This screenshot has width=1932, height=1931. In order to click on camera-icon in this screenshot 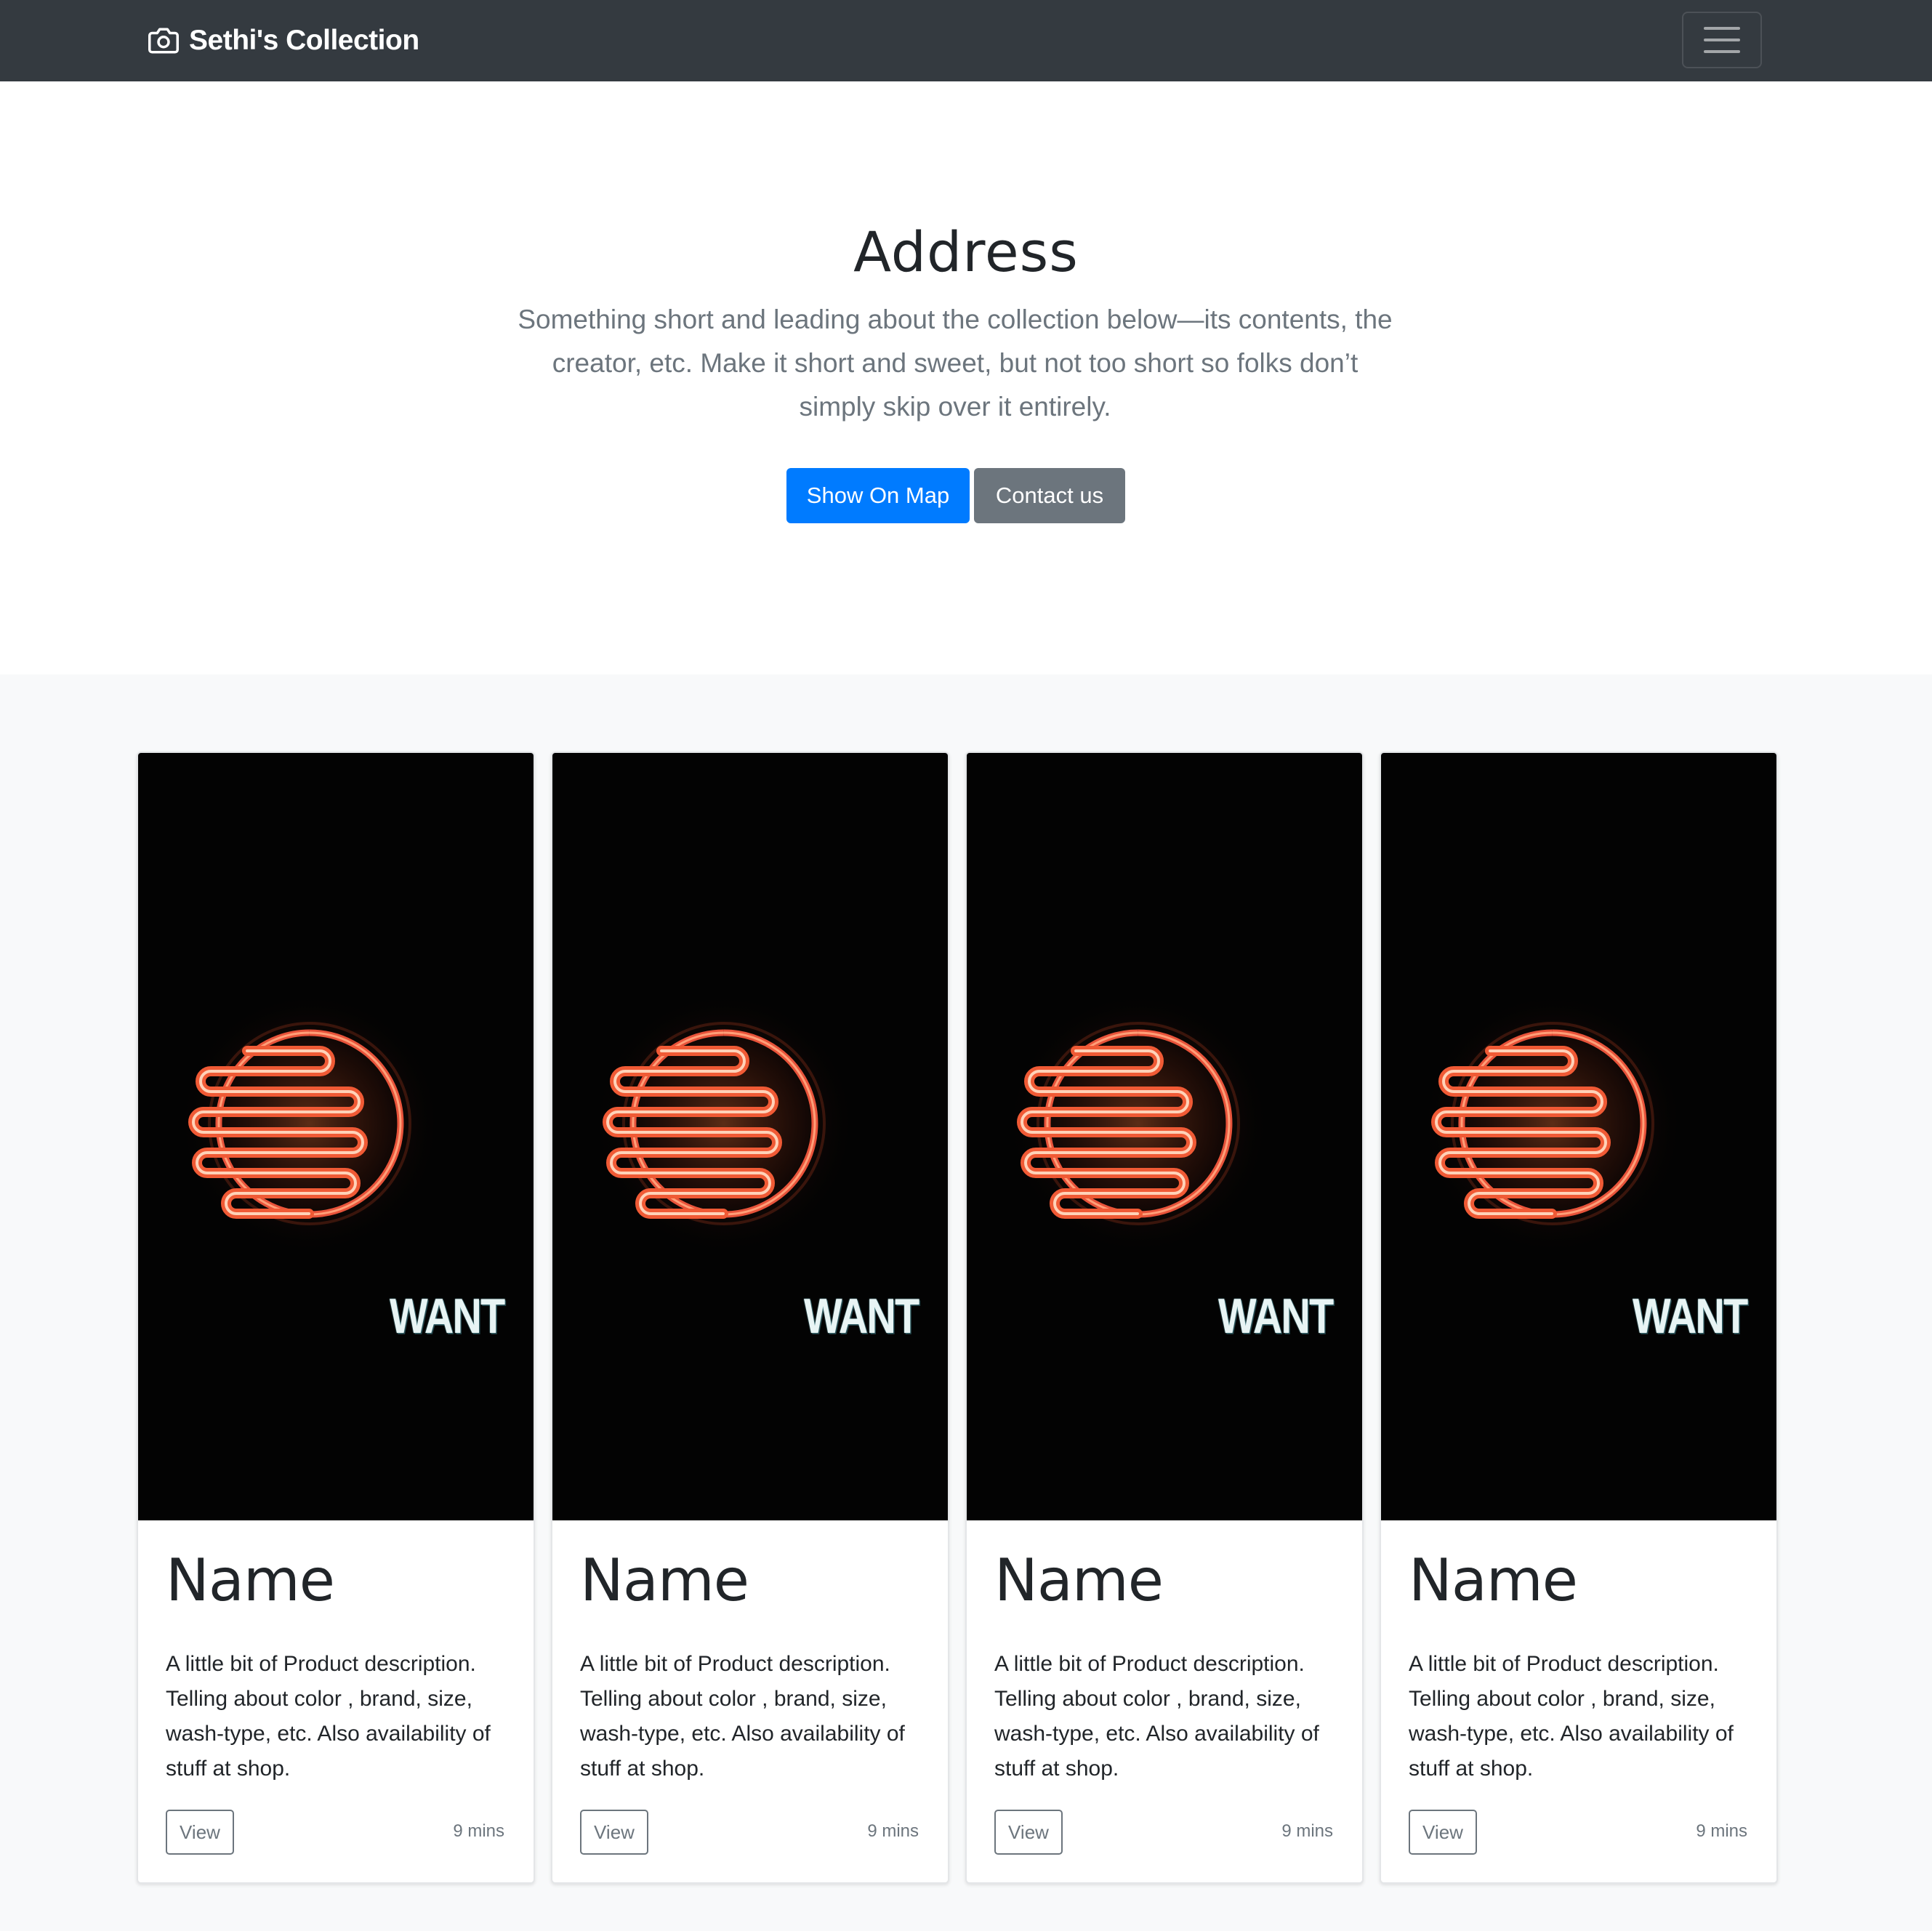, I will do `click(163, 40)`.